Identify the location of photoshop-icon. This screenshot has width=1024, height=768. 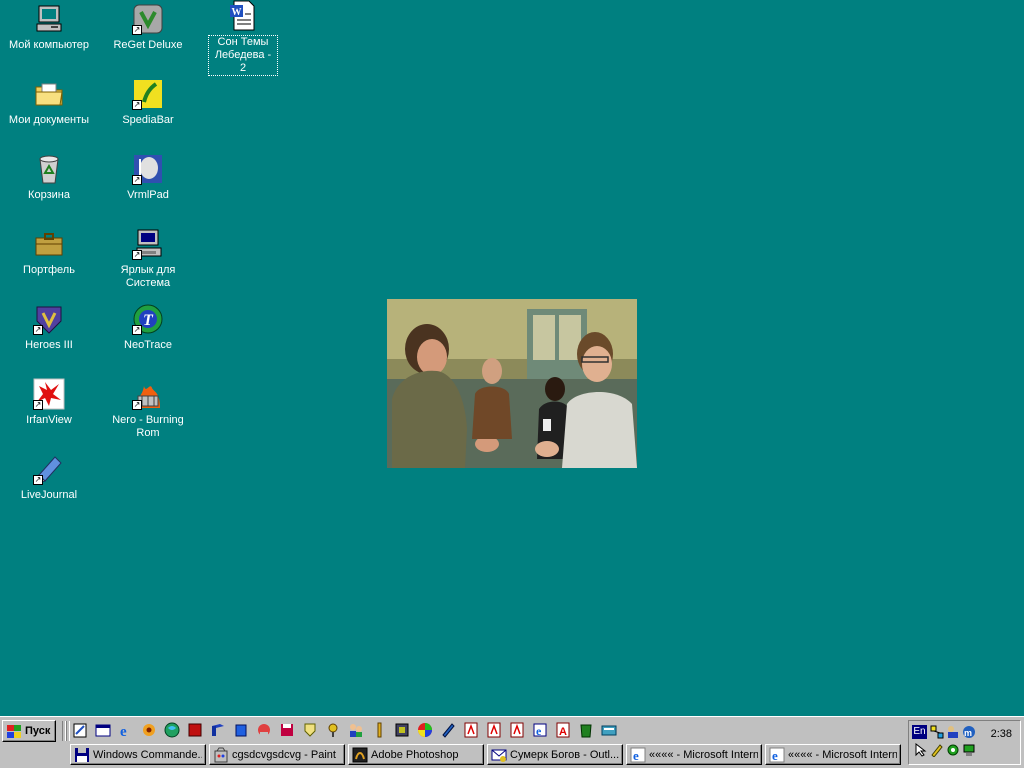
(360, 755).